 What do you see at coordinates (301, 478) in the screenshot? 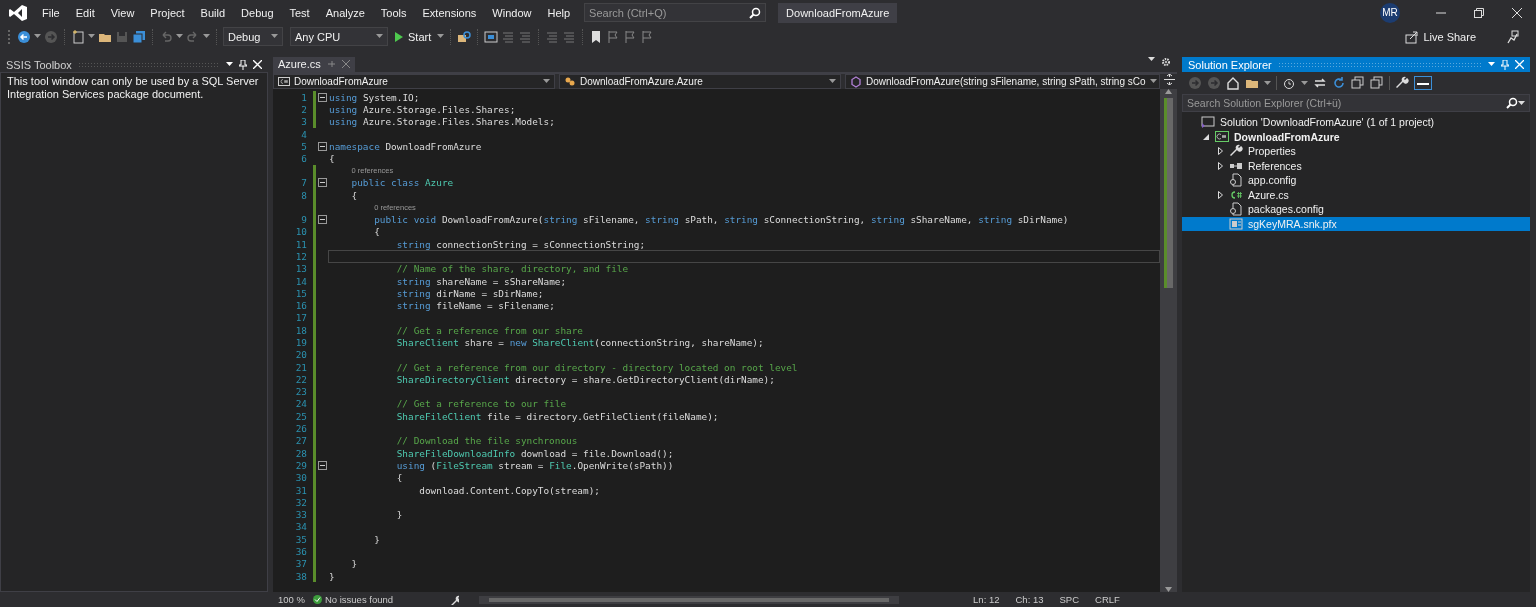
I see `line-number: 30` at bounding box center [301, 478].